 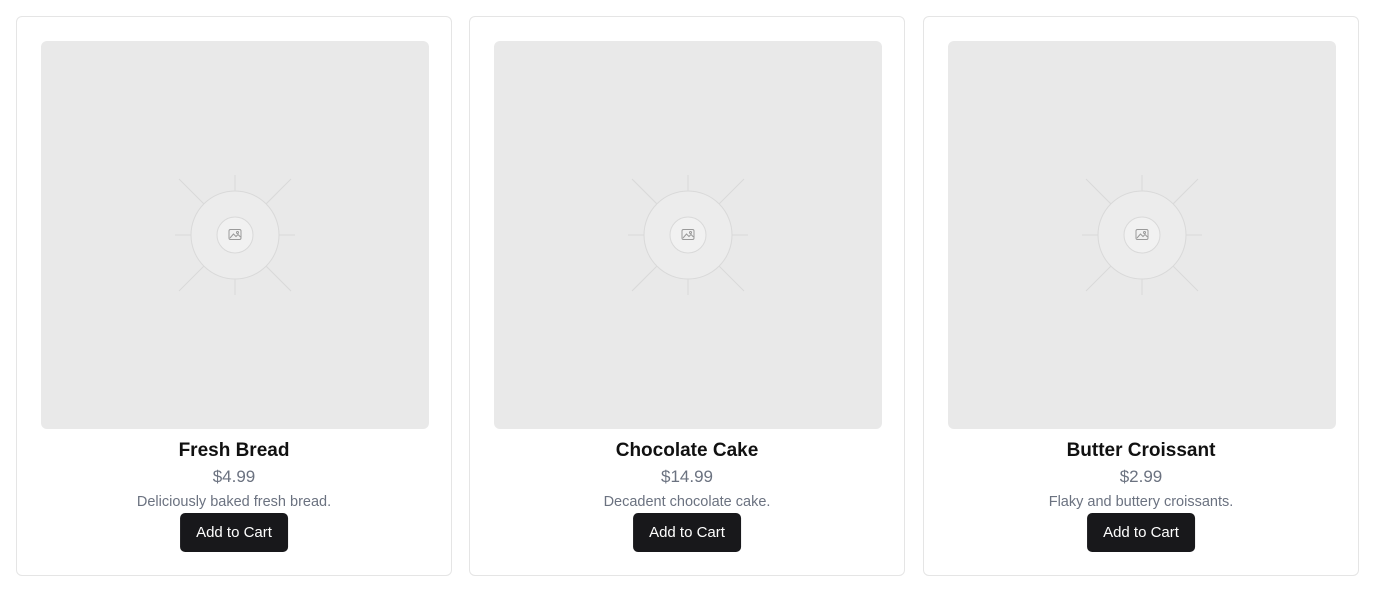 What do you see at coordinates (687, 476) in the screenshot?
I see `product-price: $14.99` at bounding box center [687, 476].